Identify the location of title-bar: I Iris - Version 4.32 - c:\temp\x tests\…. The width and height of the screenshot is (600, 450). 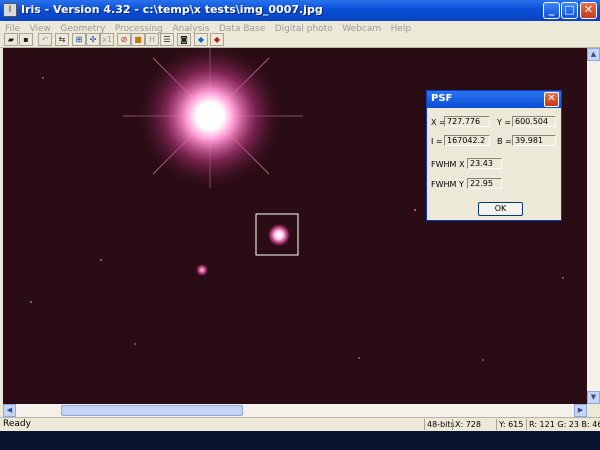
(300, 10).